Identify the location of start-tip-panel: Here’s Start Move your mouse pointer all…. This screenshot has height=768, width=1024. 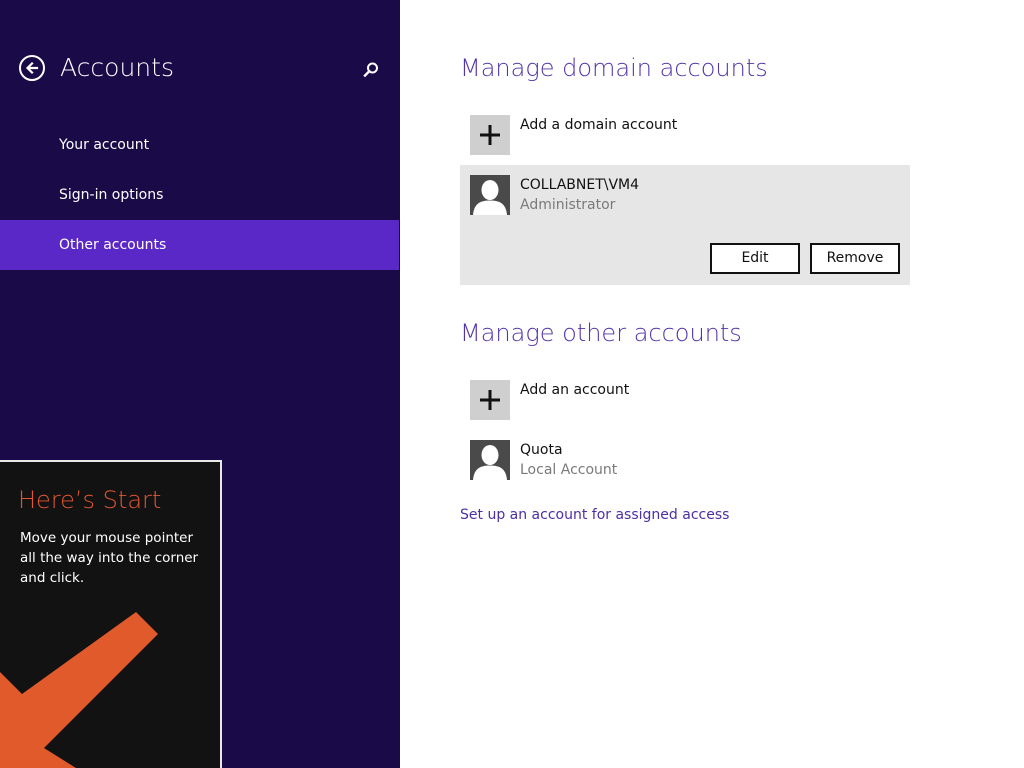
(111, 614).